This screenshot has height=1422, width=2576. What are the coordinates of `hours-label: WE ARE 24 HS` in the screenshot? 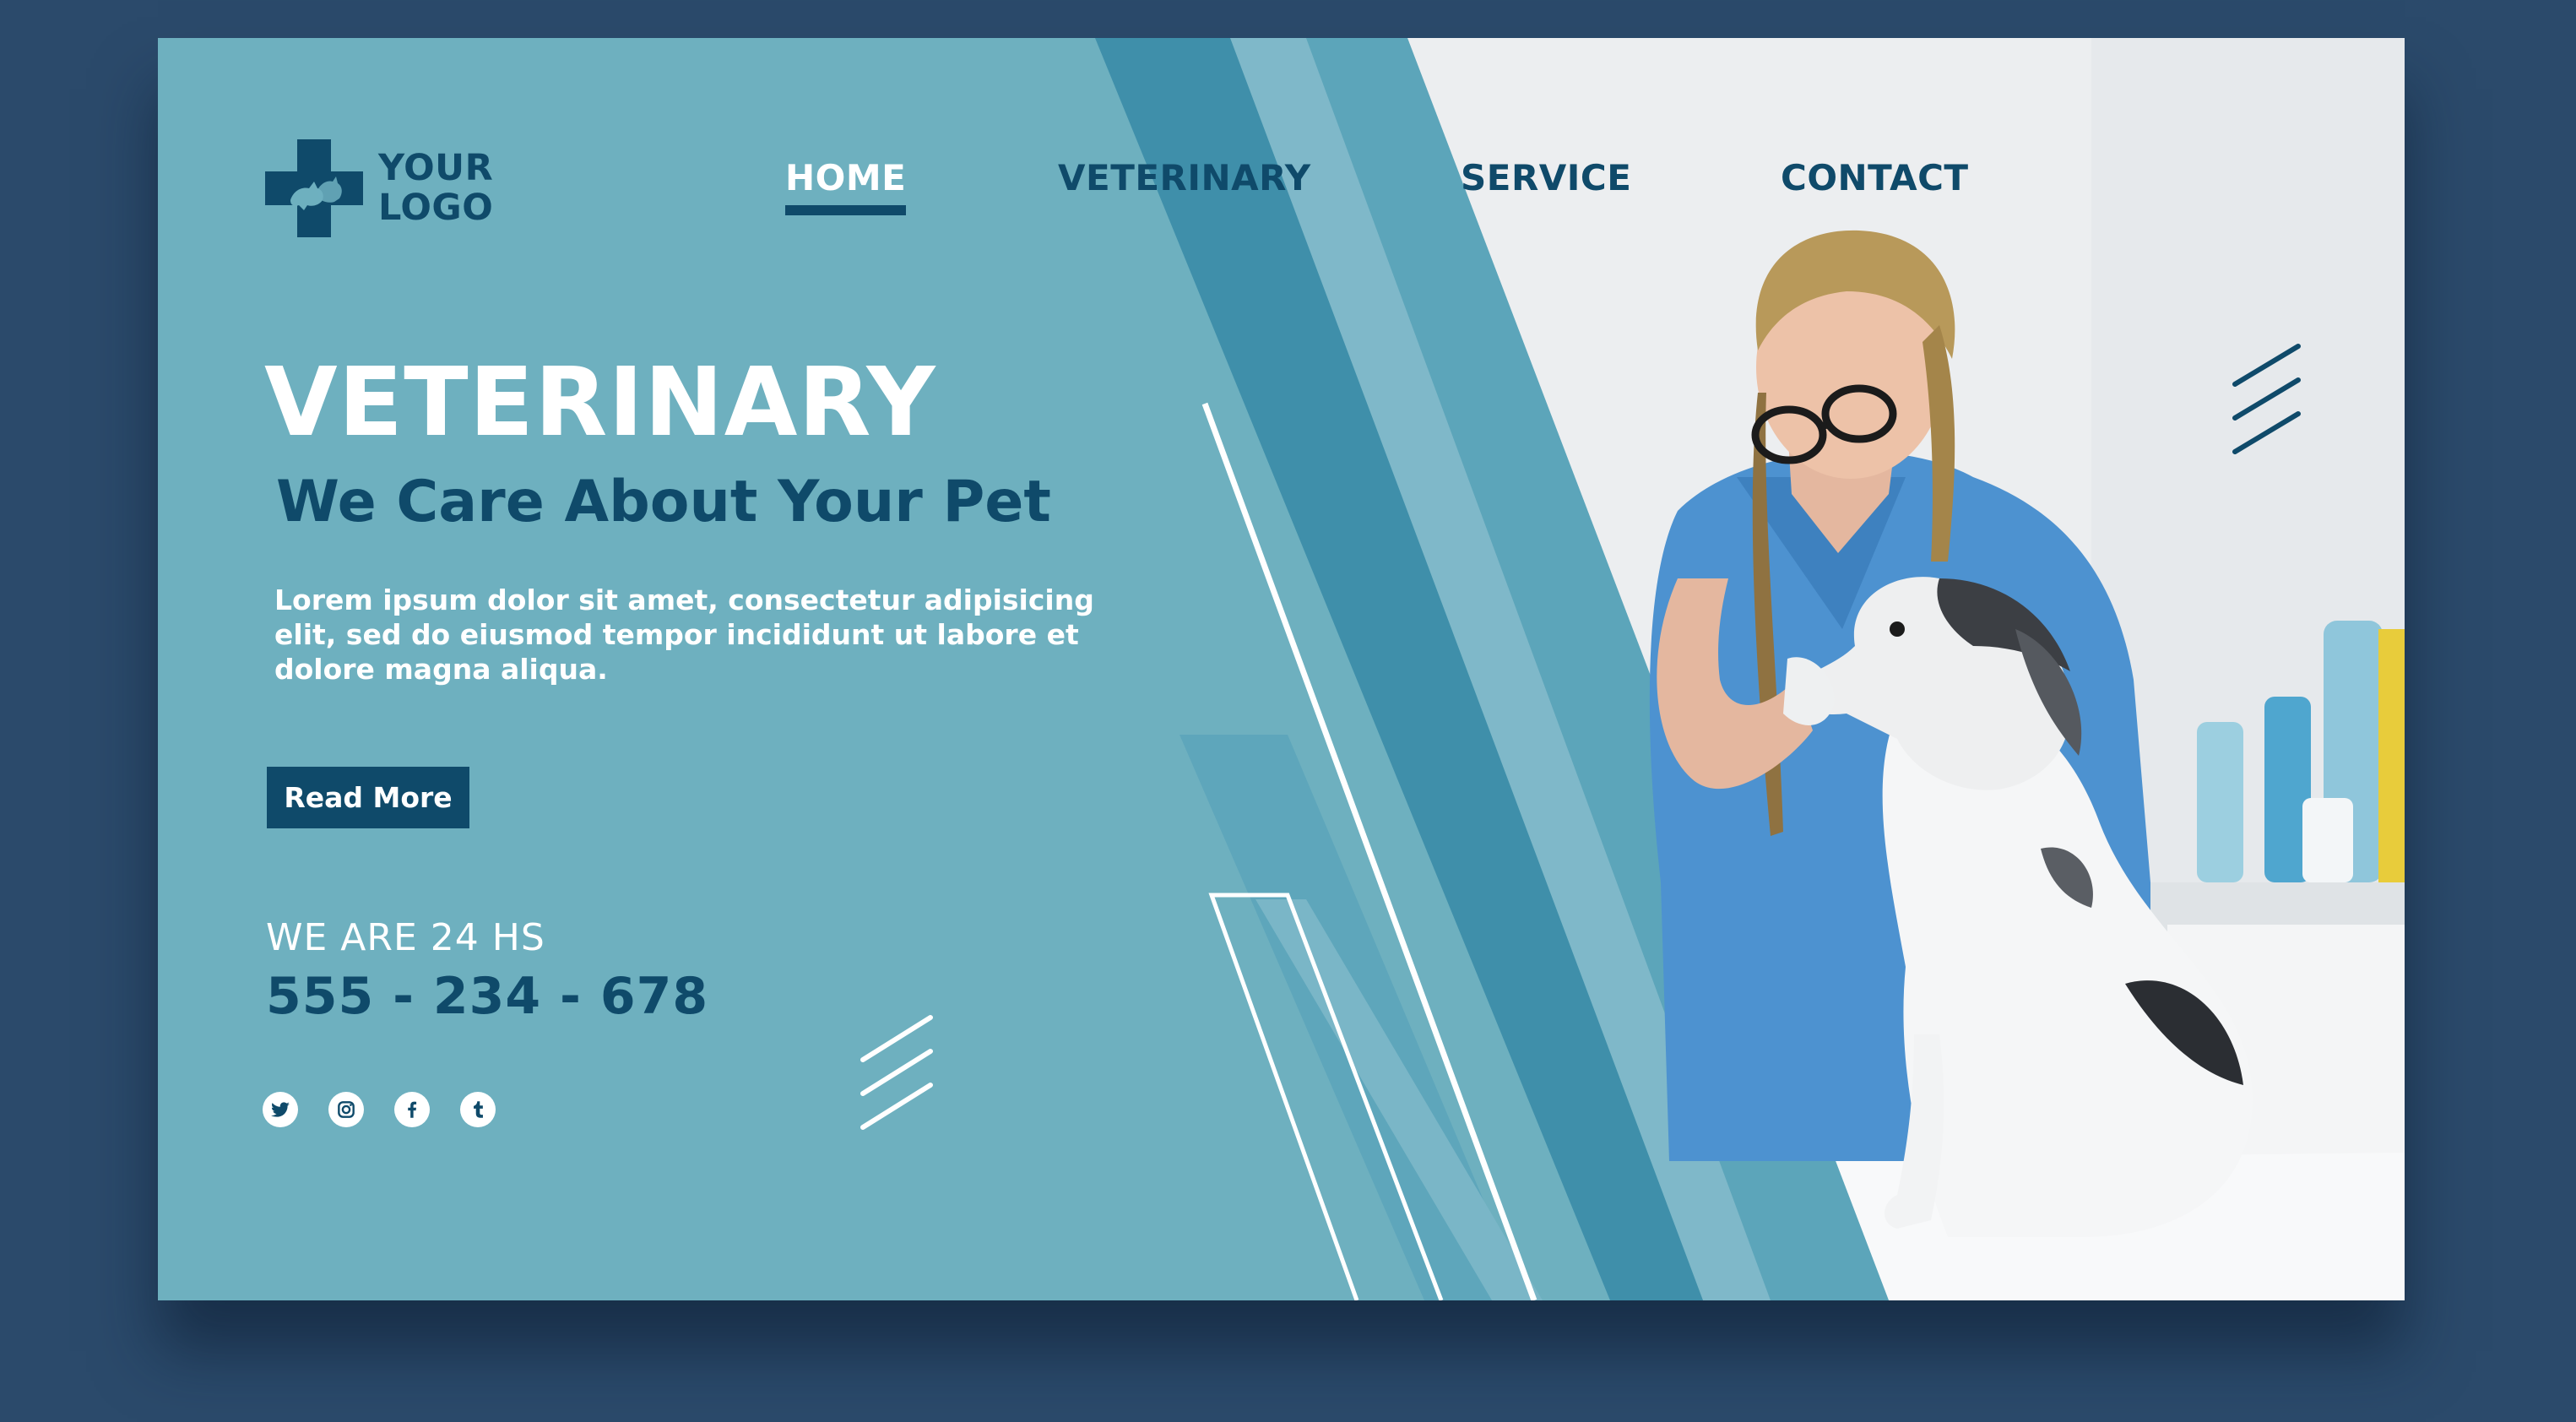 It's located at (405, 937).